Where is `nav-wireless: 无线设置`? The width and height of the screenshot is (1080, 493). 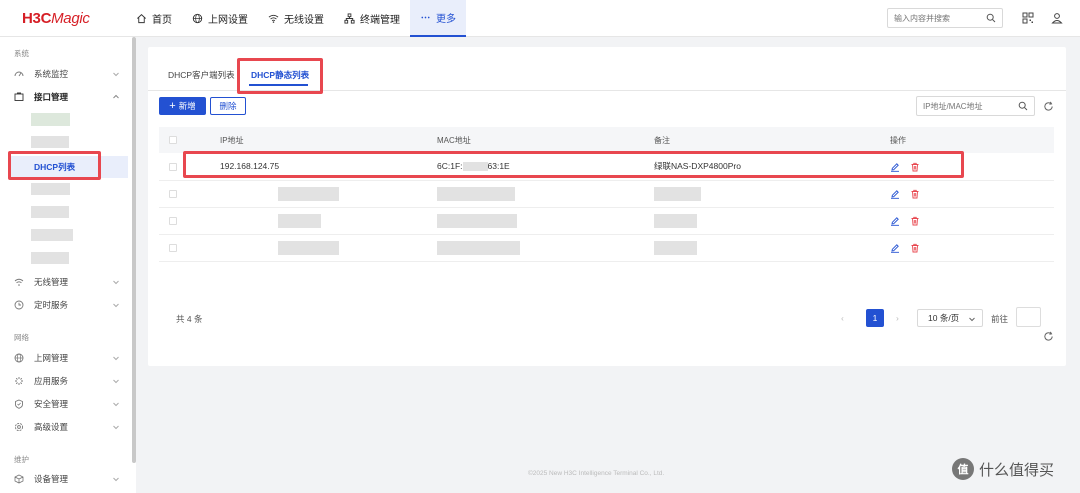
nav-wireless: 无线设置 is located at coordinates (296, 18).